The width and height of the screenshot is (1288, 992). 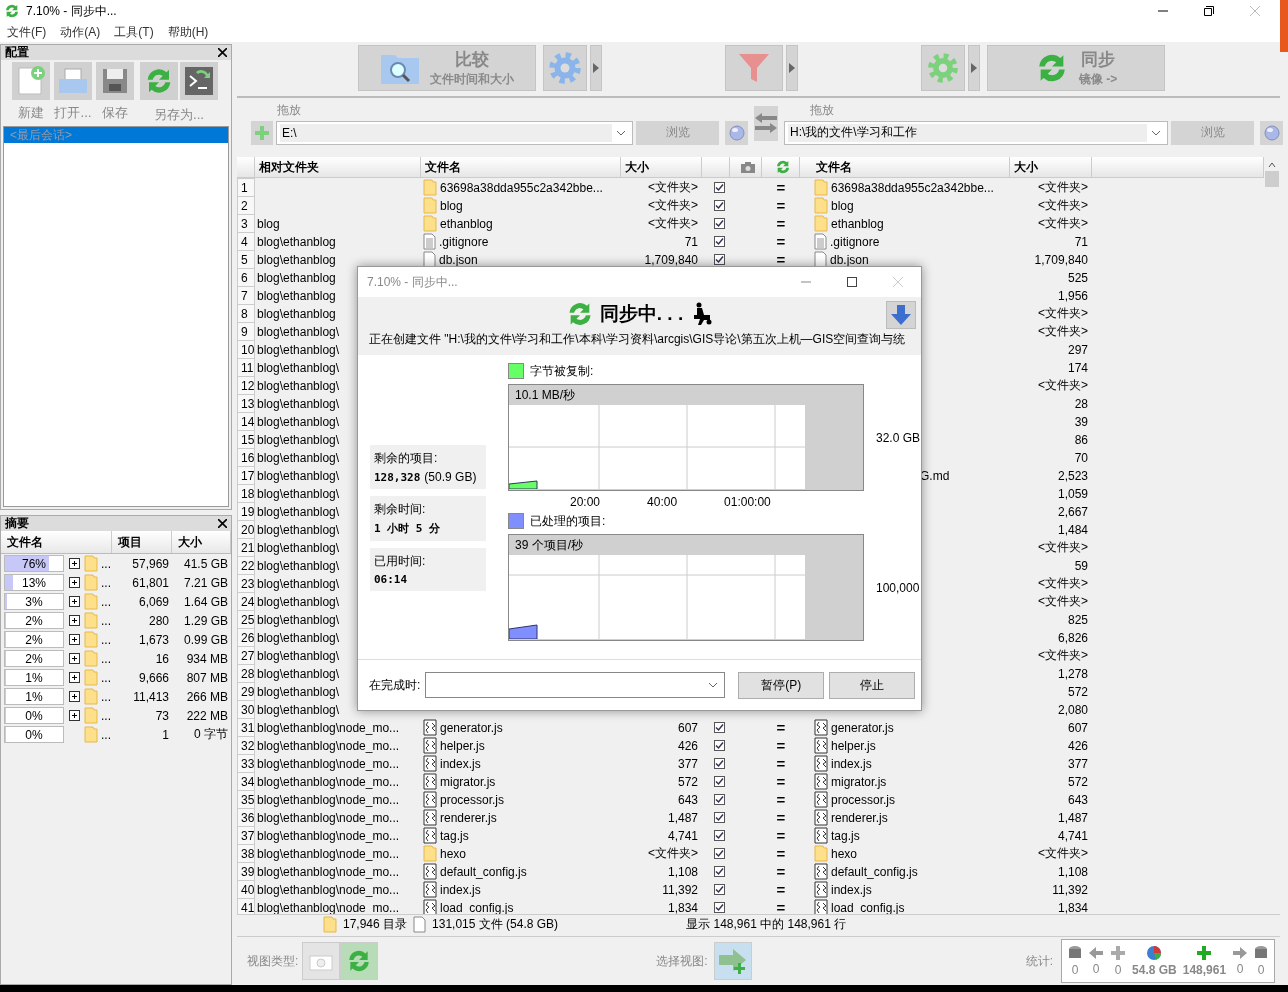 What do you see at coordinates (400, 509) in the screenshot?
I see `stat-label: 剩余时间:` at bounding box center [400, 509].